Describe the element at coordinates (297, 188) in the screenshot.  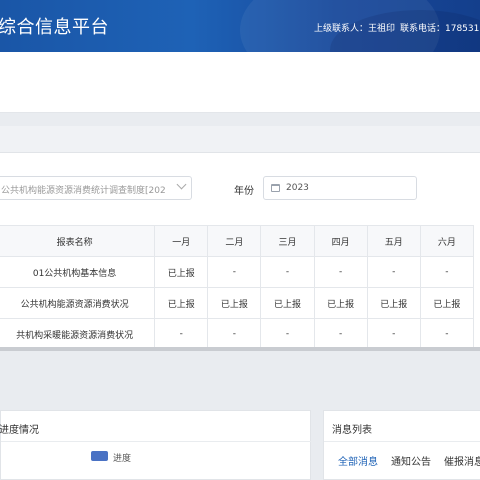
I see `year-value: 2023` at that location.